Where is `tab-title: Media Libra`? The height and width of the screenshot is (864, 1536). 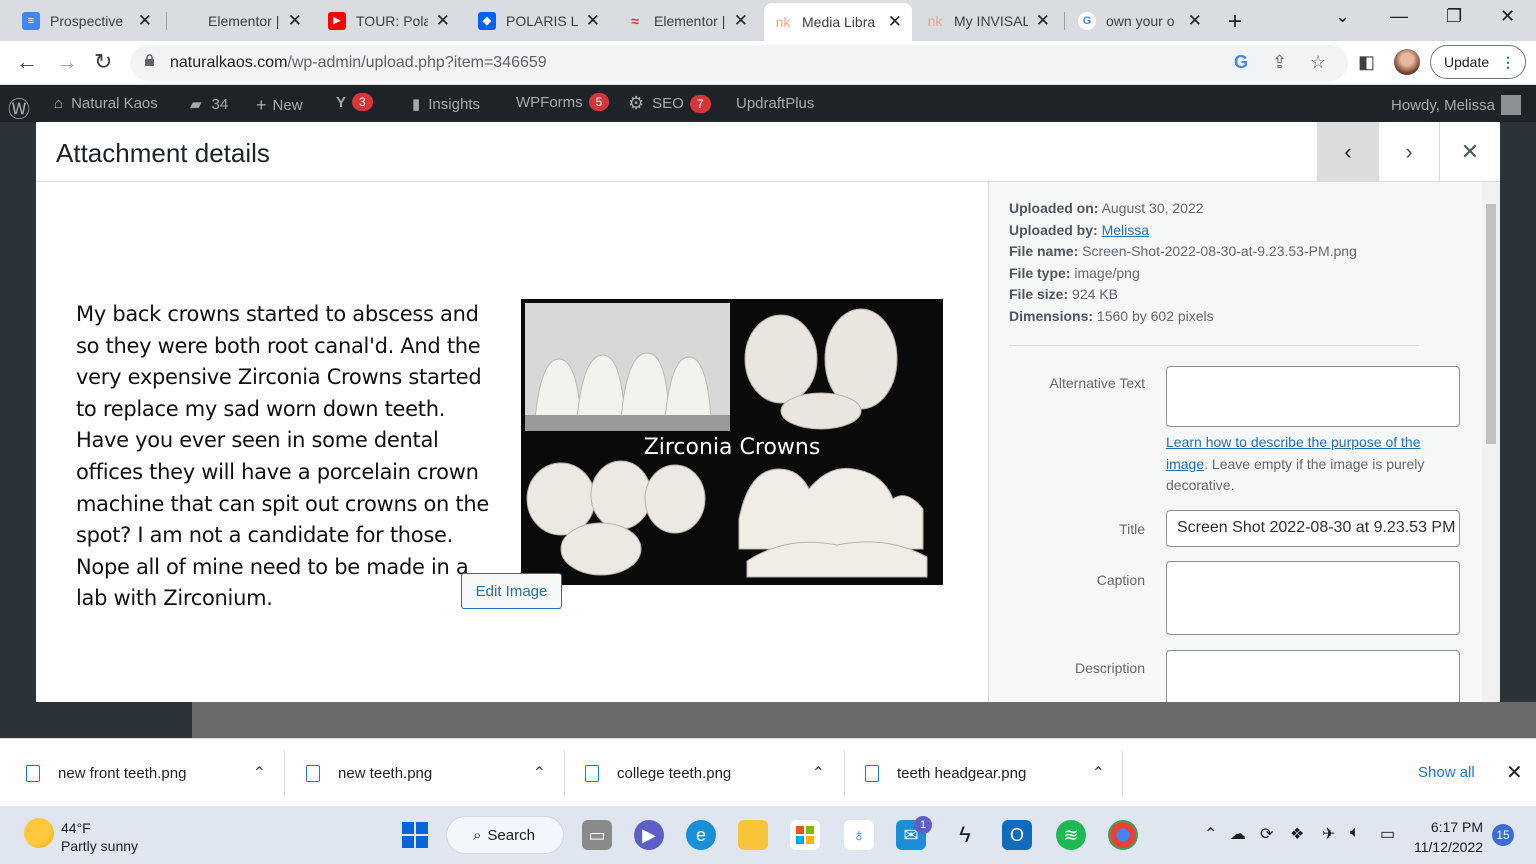
tab-title: Media Libra is located at coordinates (839, 22).